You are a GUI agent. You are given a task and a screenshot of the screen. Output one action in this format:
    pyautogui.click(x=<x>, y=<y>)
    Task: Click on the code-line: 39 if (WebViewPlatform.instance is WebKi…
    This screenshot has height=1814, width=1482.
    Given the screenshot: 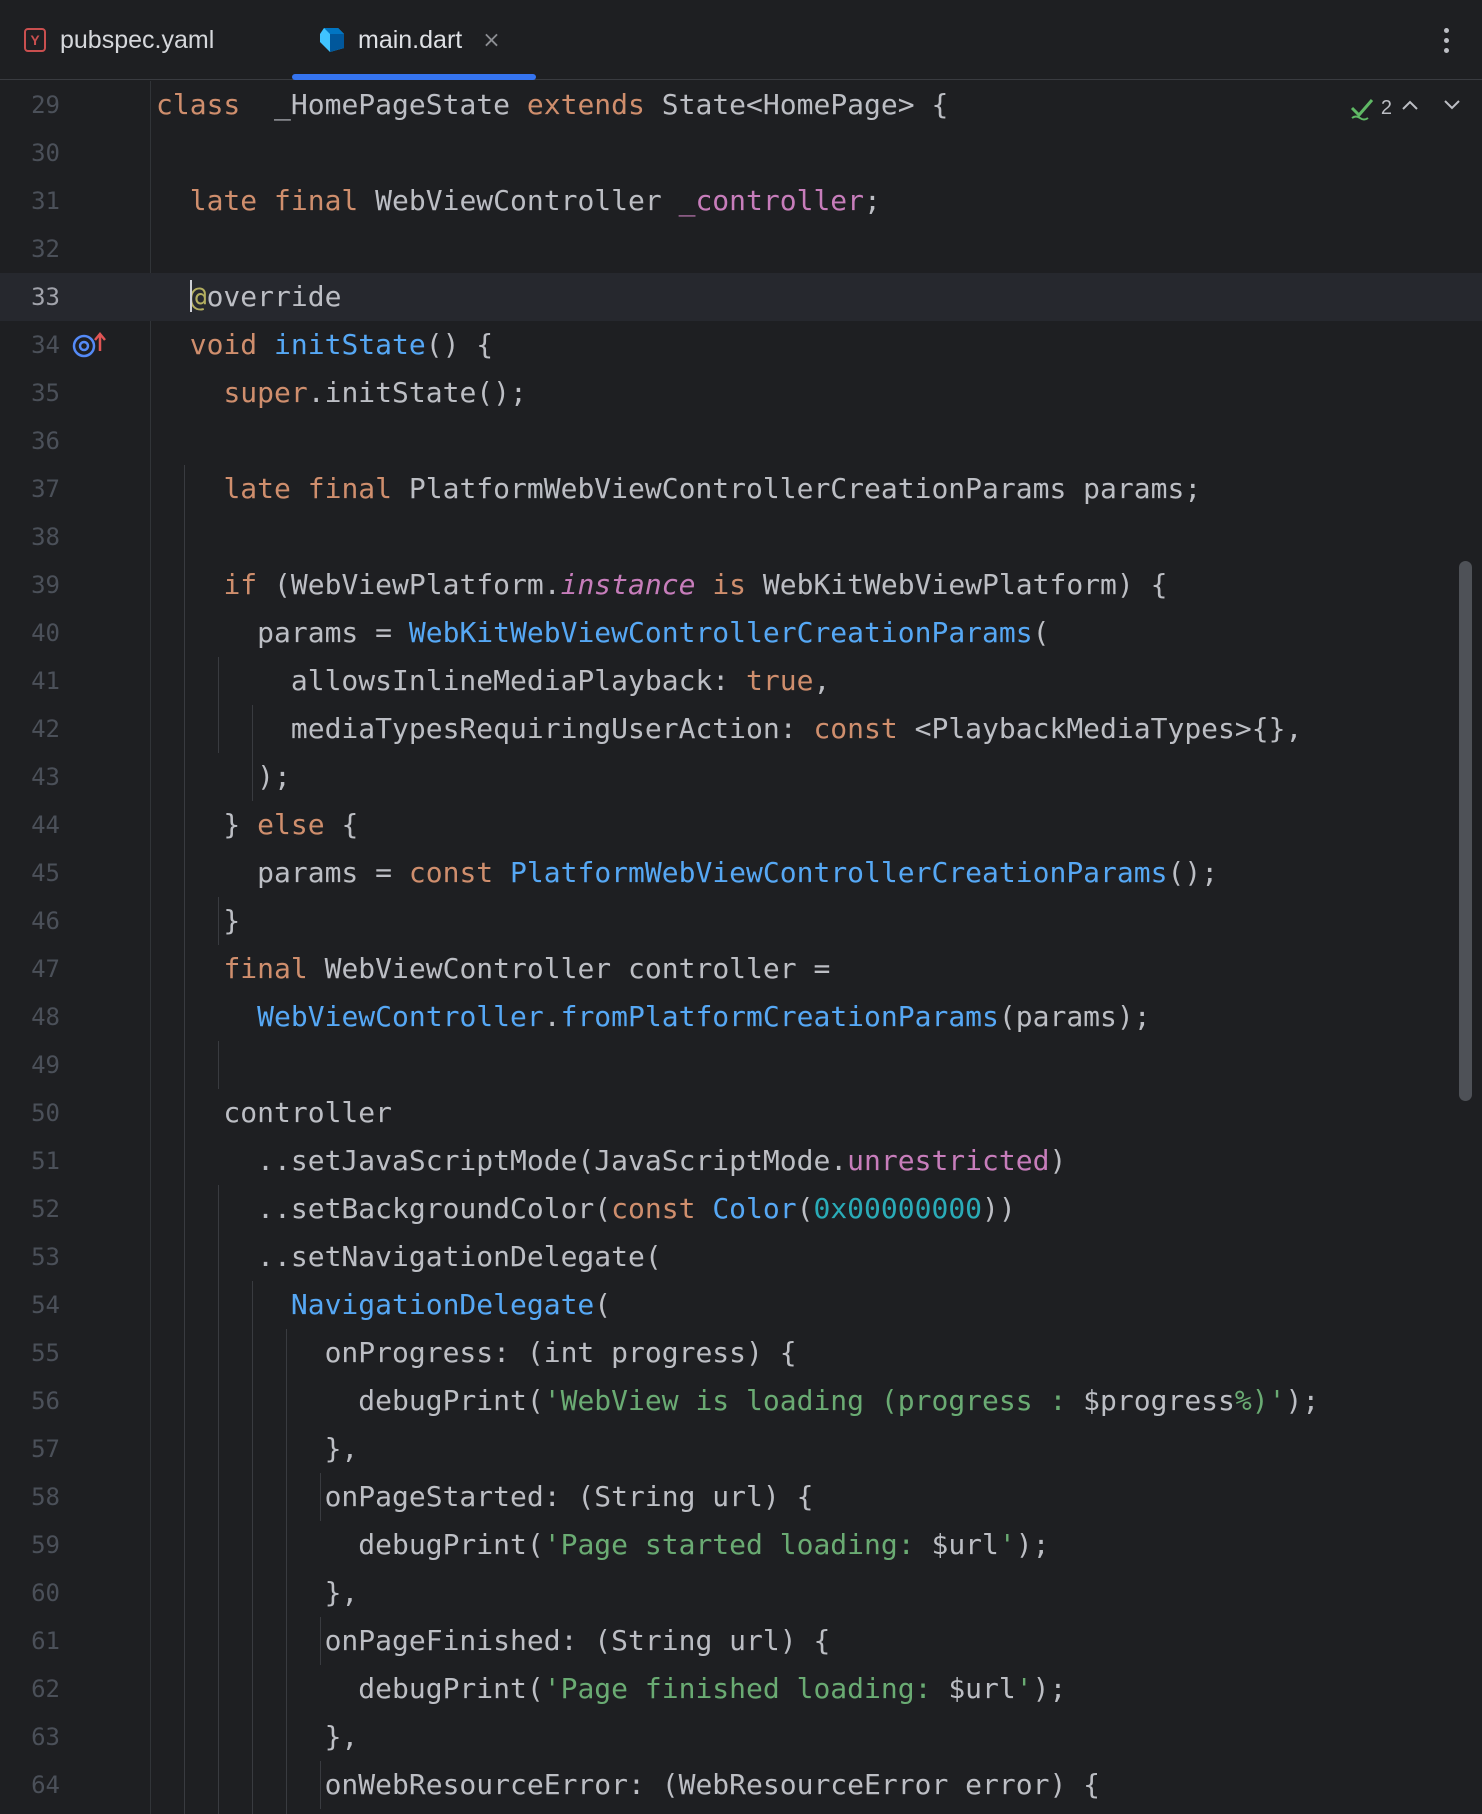 What is the action you would take?
    pyautogui.click(x=741, y=585)
    